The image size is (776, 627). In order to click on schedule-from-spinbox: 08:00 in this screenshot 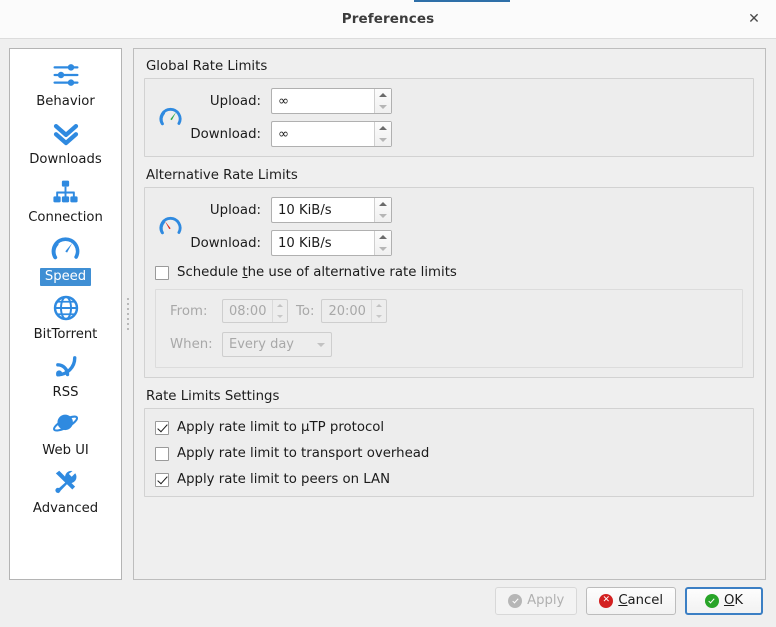, I will do `click(255, 311)`.